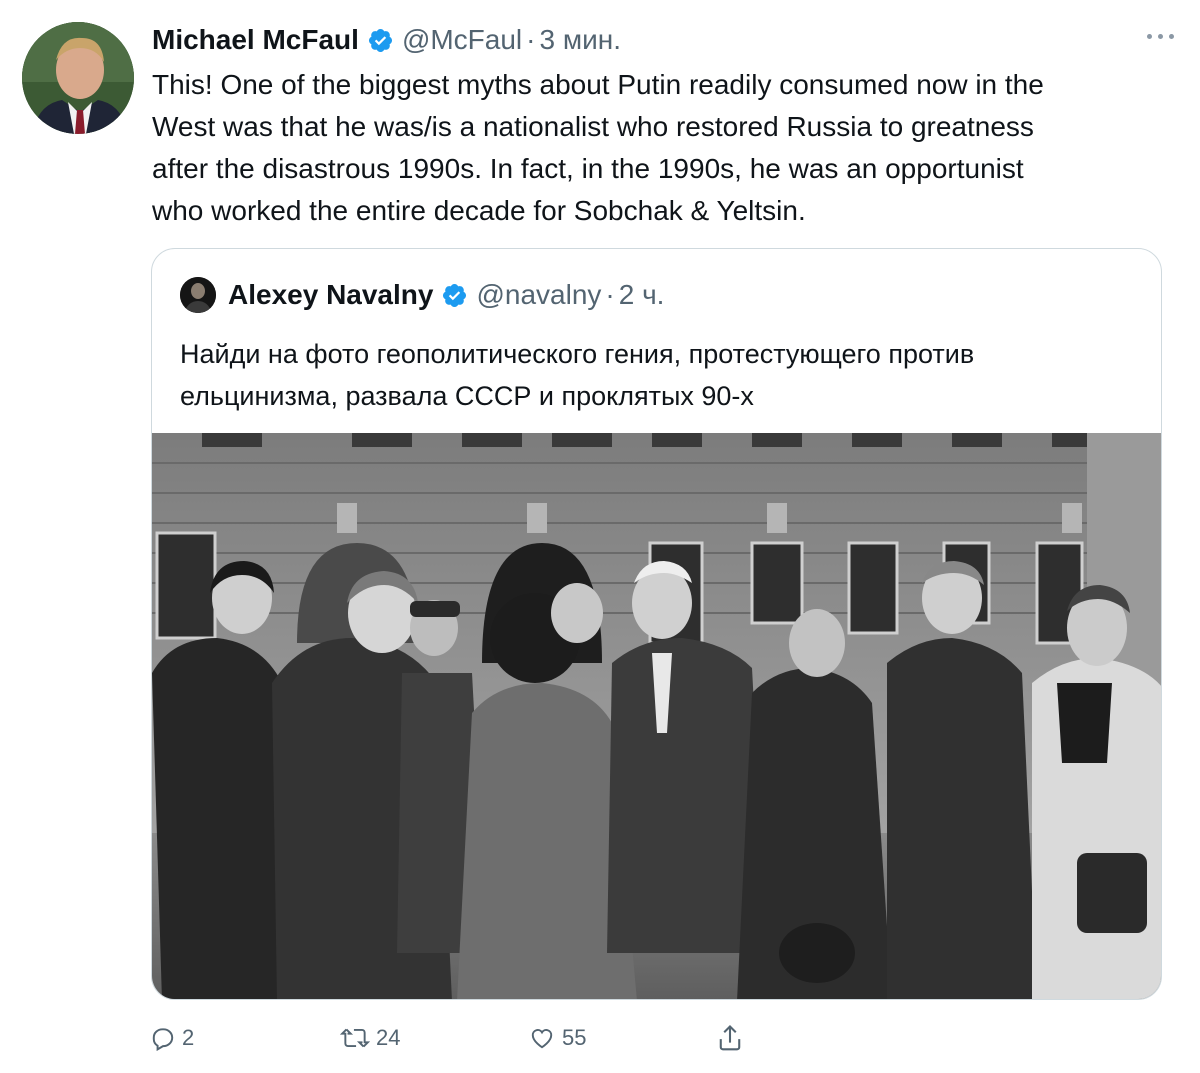 Image resolution: width=1200 pixels, height=1073 pixels. I want to click on reply-button: 2, so click(172, 1038).